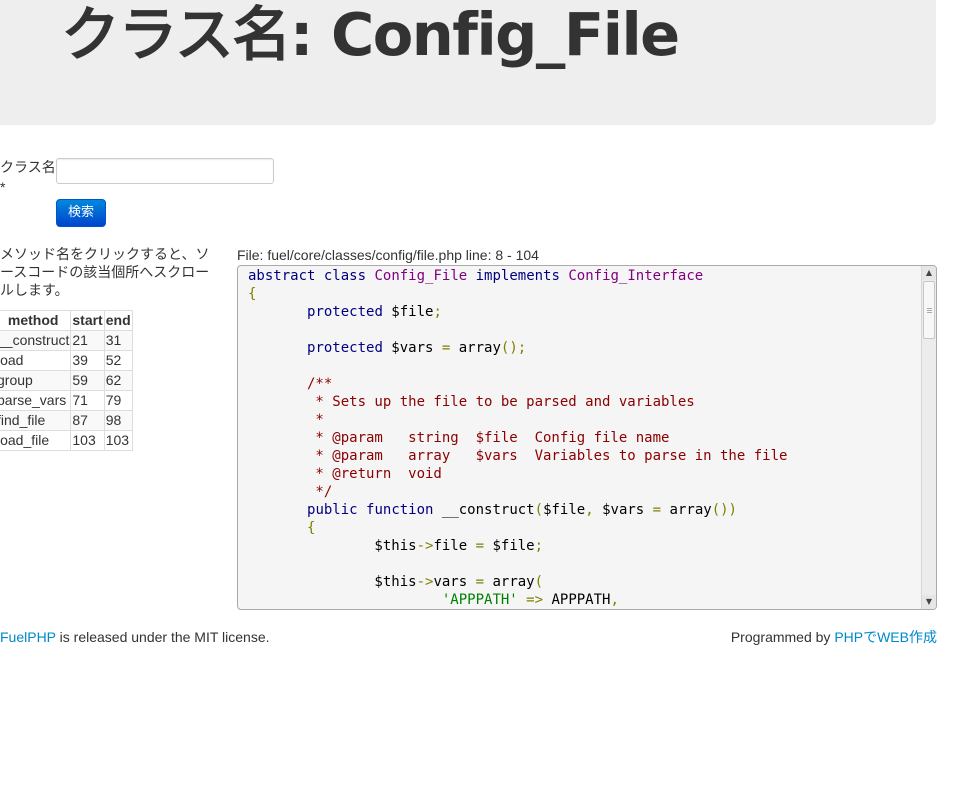  I want to click on method-end: 79, so click(118, 400).